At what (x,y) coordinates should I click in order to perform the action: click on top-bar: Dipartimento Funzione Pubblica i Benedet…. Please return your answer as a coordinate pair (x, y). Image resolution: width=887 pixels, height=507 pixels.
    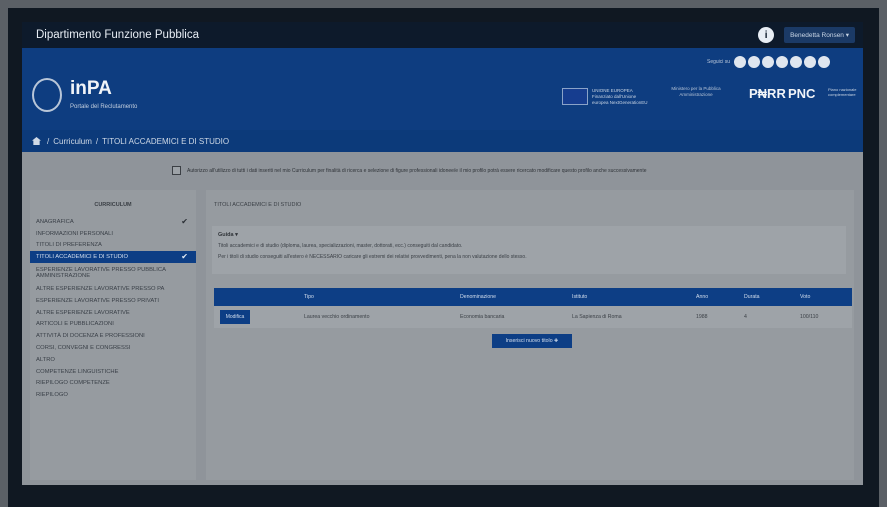
    Looking at the image, I should click on (442, 35).